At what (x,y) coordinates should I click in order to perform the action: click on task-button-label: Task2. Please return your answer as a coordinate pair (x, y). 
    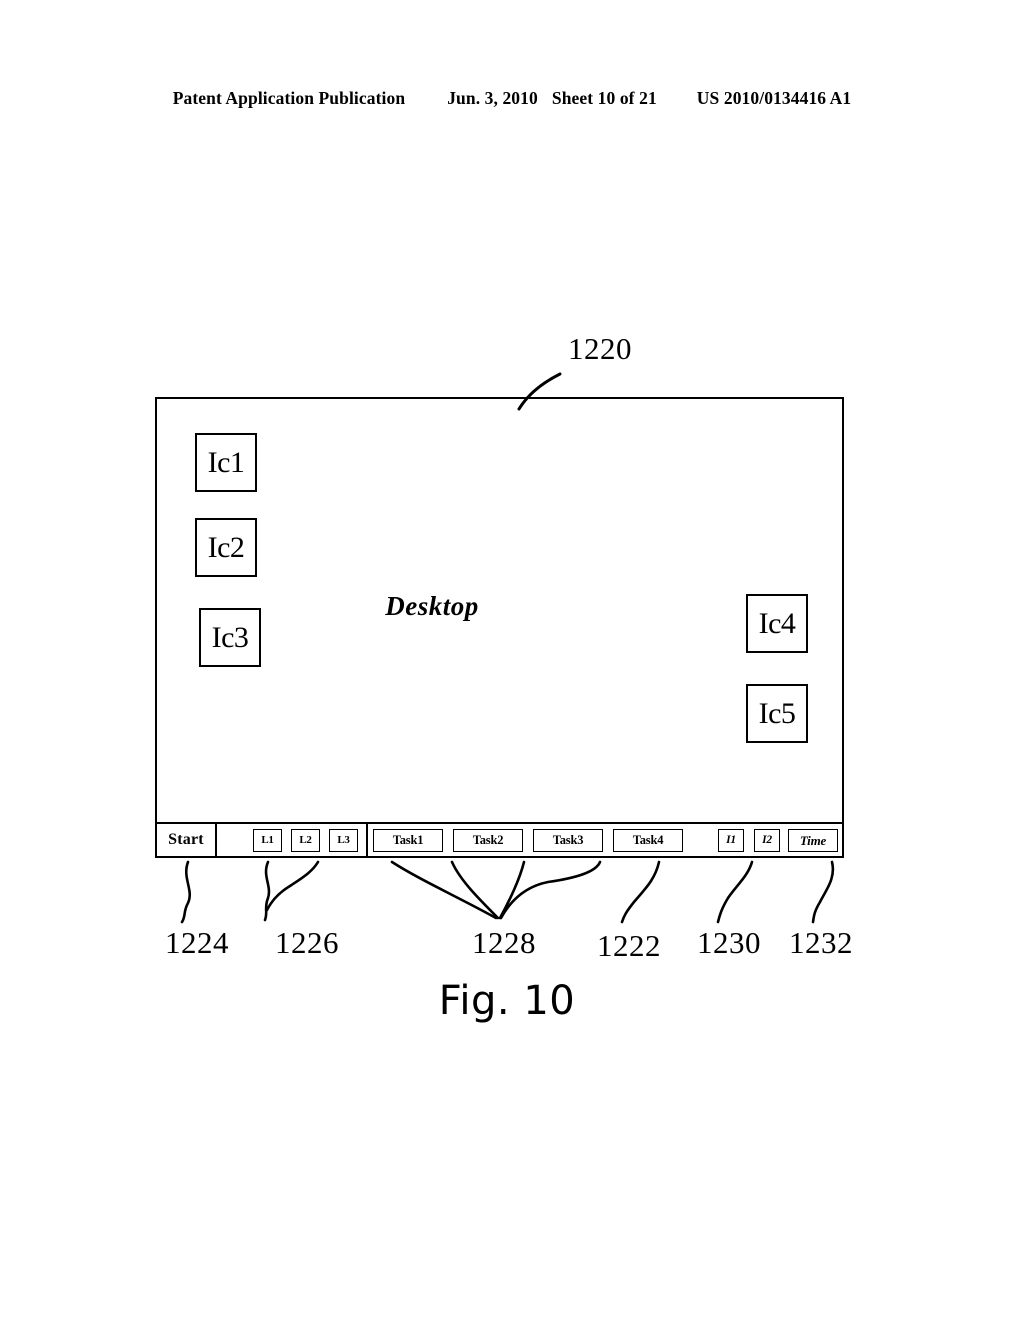
    Looking at the image, I should click on (488, 840).